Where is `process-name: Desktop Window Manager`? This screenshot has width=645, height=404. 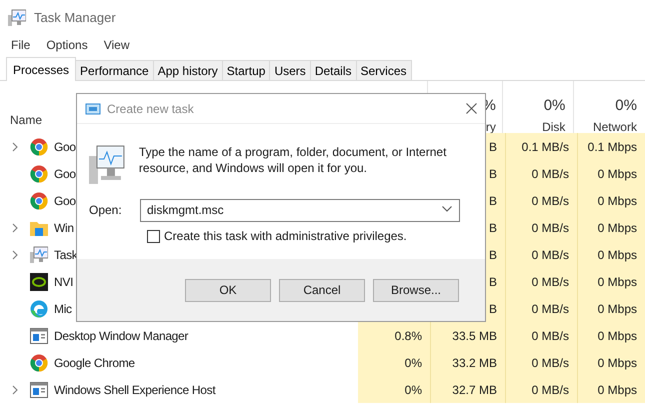
process-name: Desktop Window Manager is located at coordinates (121, 336).